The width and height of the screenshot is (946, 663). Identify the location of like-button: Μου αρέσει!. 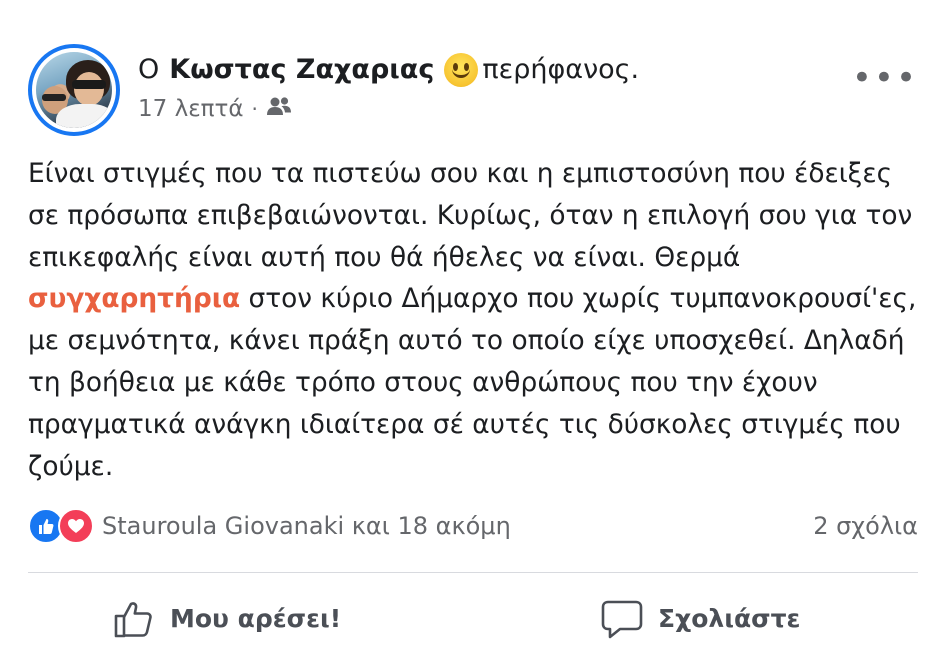
(226, 618).